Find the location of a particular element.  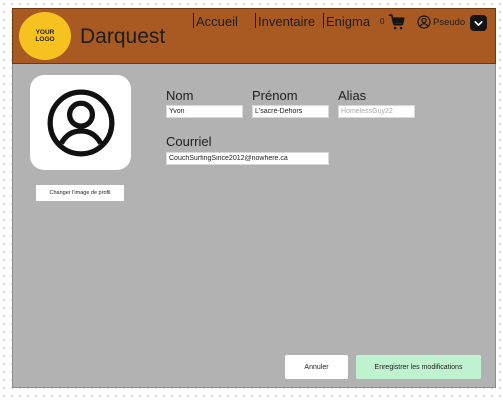

nav-link-inventaire: Inventaire is located at coordinates (285, 21).